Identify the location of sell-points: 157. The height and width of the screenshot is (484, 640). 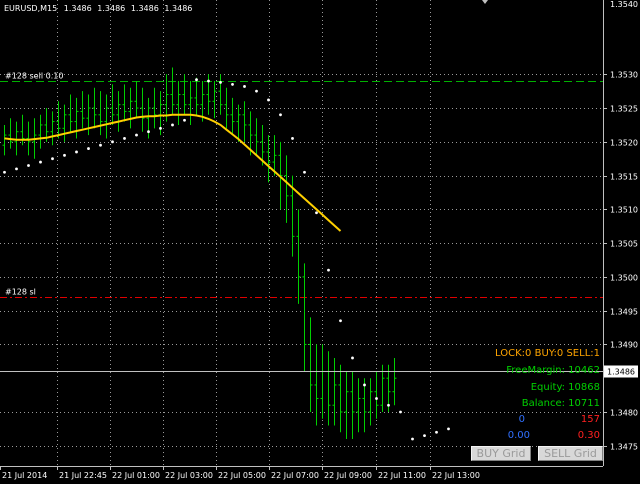
(590, 419).